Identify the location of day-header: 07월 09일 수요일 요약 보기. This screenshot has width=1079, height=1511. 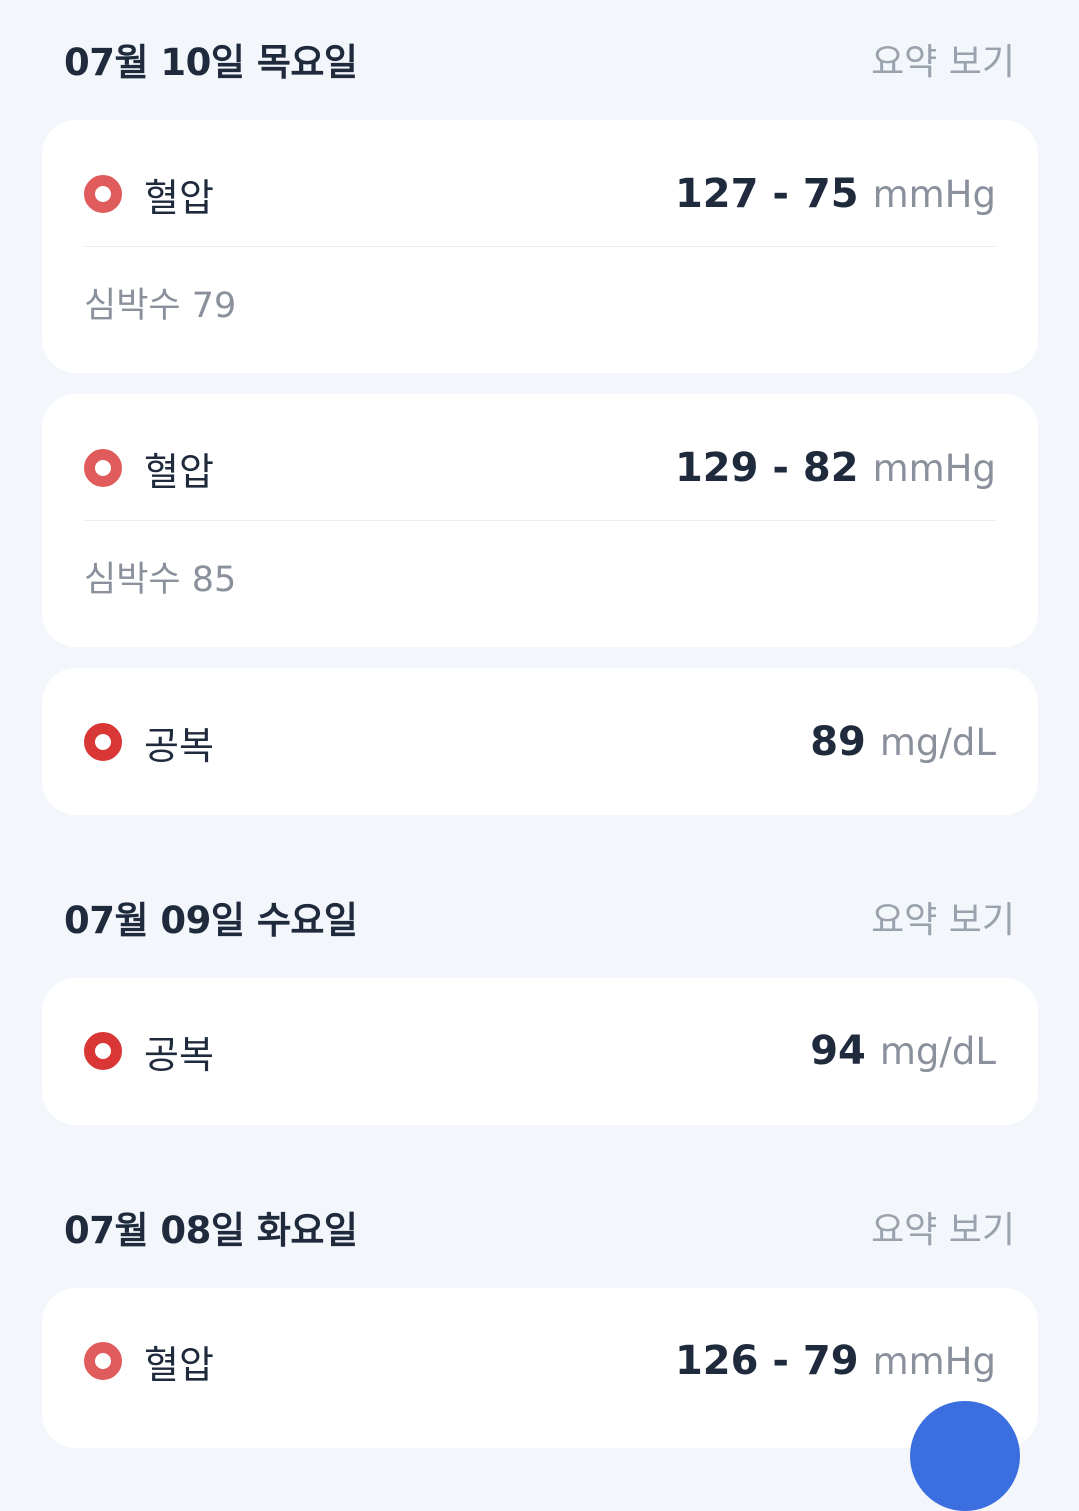
(539, 917).